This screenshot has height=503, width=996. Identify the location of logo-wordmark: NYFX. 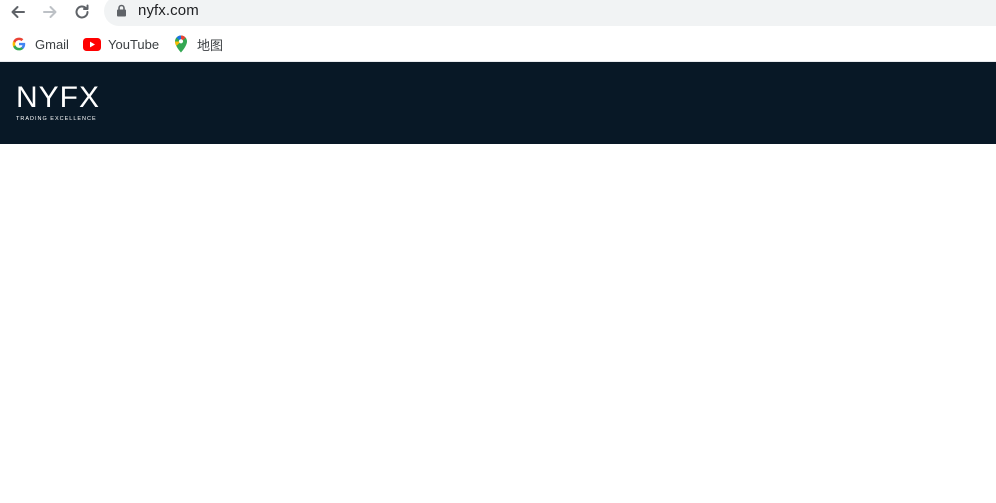
(58, 97).